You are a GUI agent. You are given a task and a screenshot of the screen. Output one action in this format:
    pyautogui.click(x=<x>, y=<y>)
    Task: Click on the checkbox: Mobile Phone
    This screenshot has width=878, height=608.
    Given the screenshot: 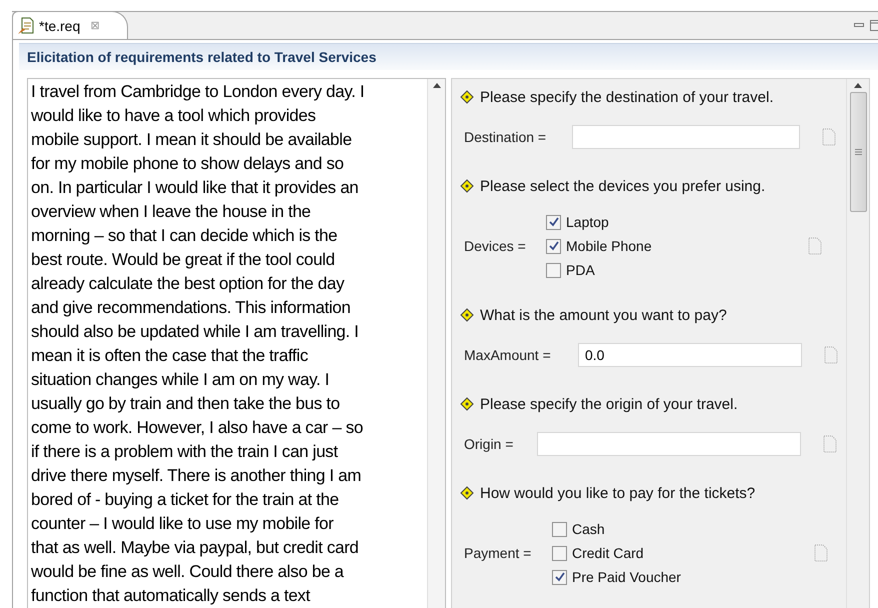 What is the action you would take?
    pyautogui.click(x=666, y=246)
    